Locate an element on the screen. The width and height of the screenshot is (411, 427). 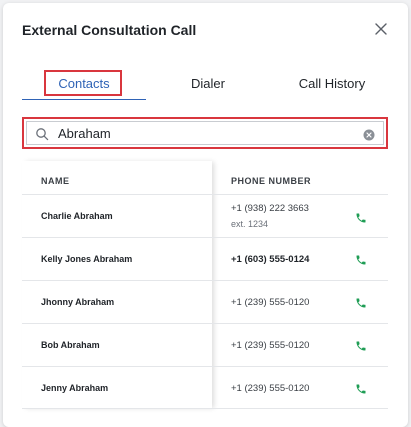
contacts-tab-highlight is located at coordinates (83, 83).